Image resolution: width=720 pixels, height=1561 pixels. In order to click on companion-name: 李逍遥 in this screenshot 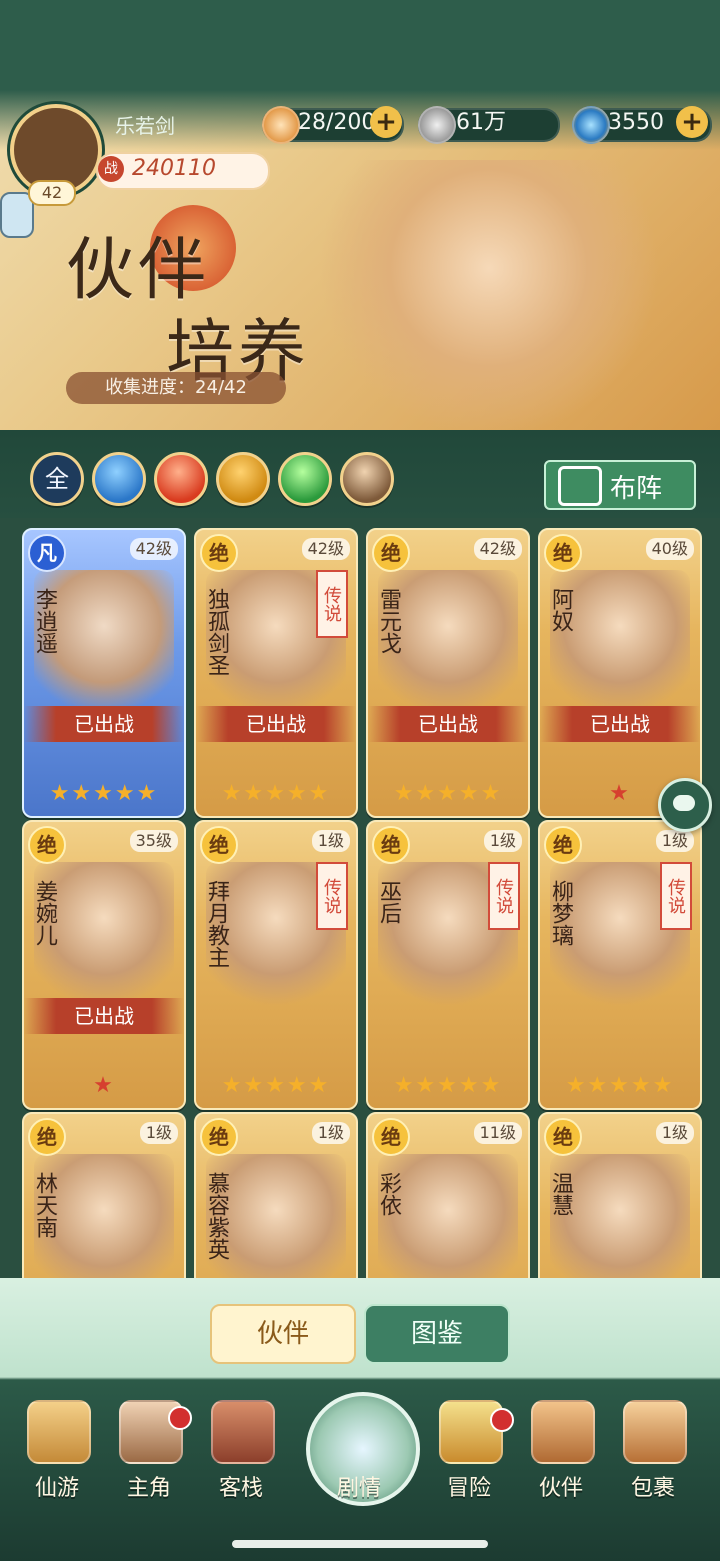, I will do `click(44, 621)`.